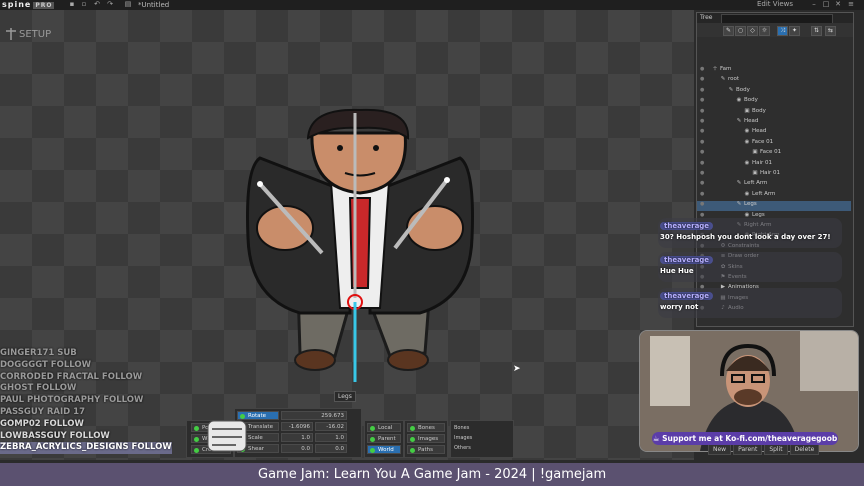 This screenshot has height=486, width=864. Describe the element at coordinates (38, 388) in the screenshot. I see `event-feed-item: GHOST FOLLOW` at that location.